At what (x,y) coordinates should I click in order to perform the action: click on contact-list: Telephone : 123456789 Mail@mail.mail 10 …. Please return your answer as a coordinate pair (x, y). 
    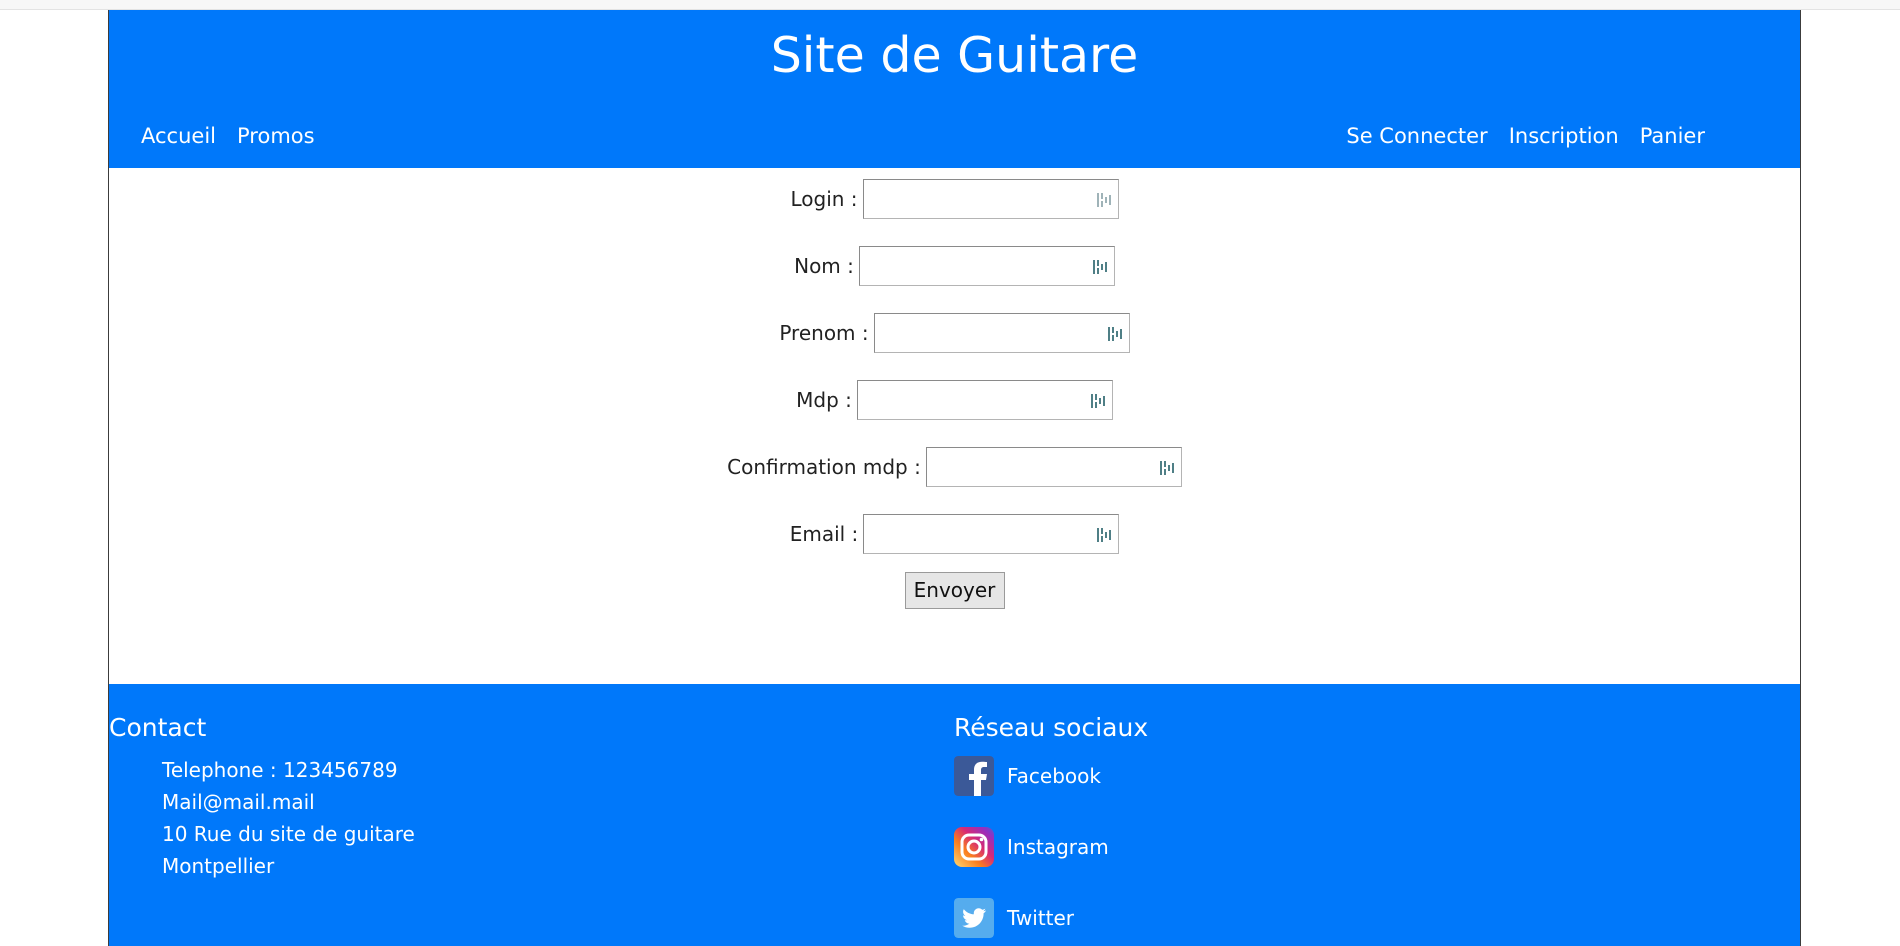
    Looking at the image, I should click on (288, 818).